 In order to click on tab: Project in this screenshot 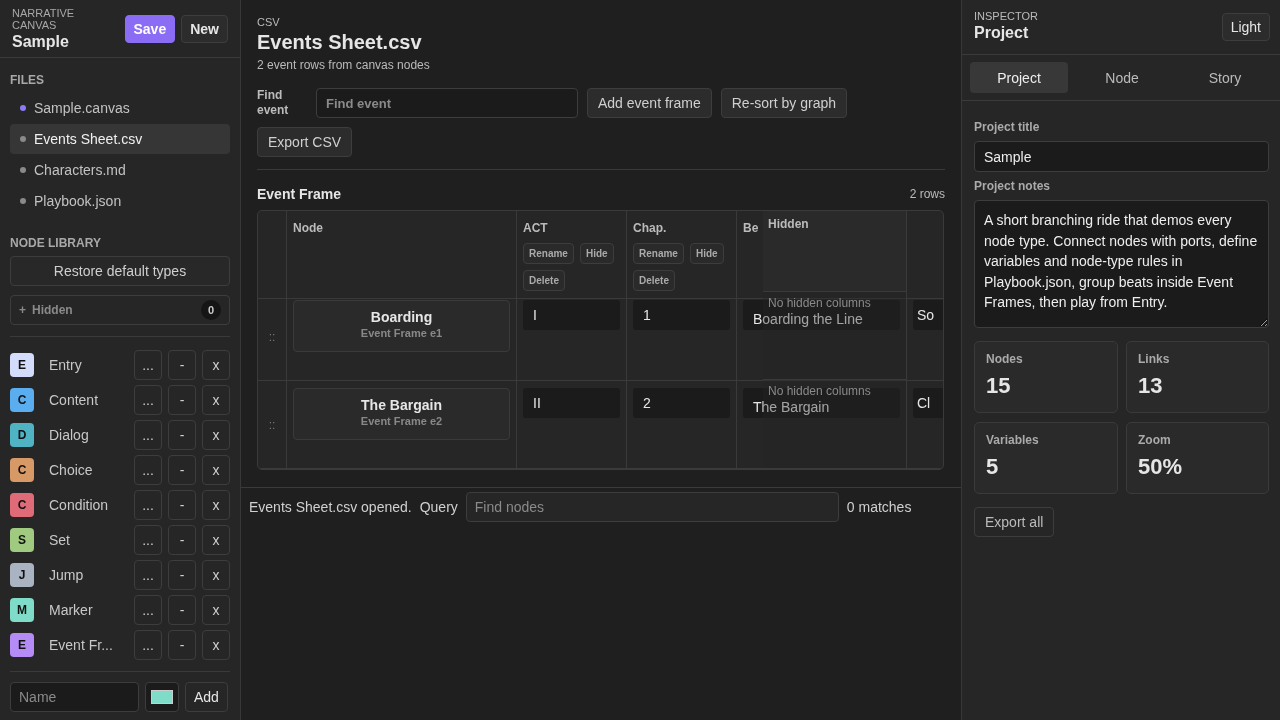, I will do `click(1019, 77)`.